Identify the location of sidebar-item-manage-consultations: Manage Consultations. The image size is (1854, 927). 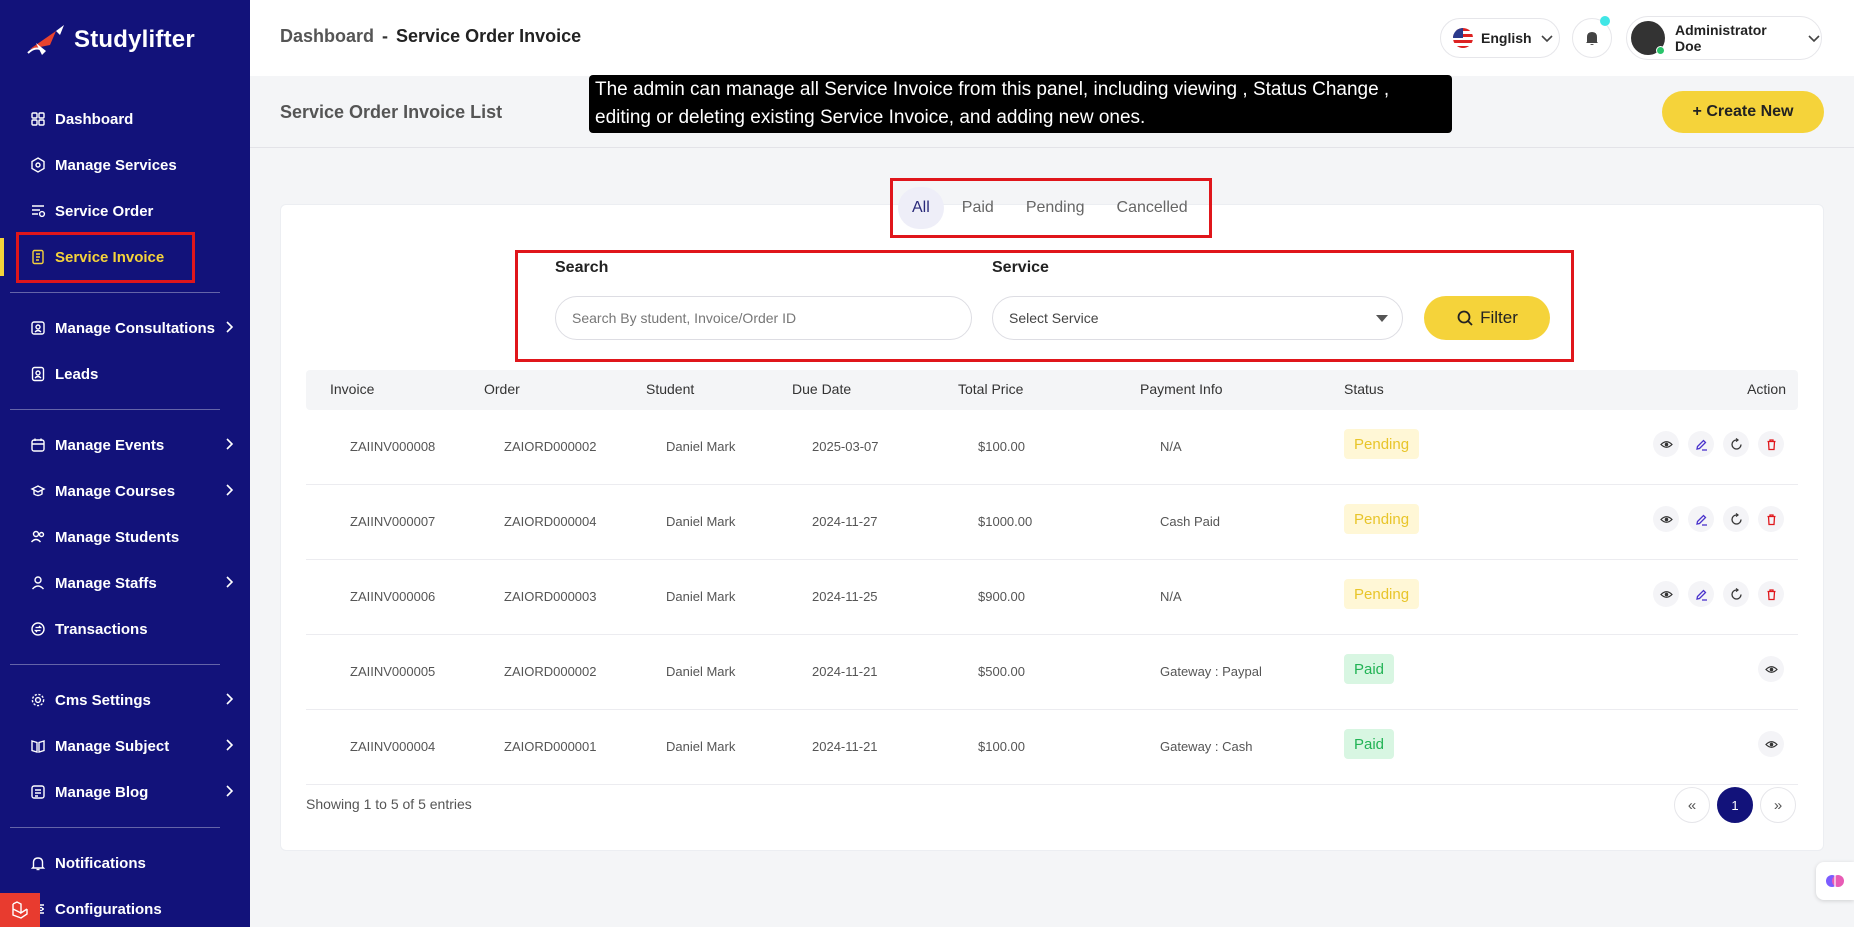
(125, 328).